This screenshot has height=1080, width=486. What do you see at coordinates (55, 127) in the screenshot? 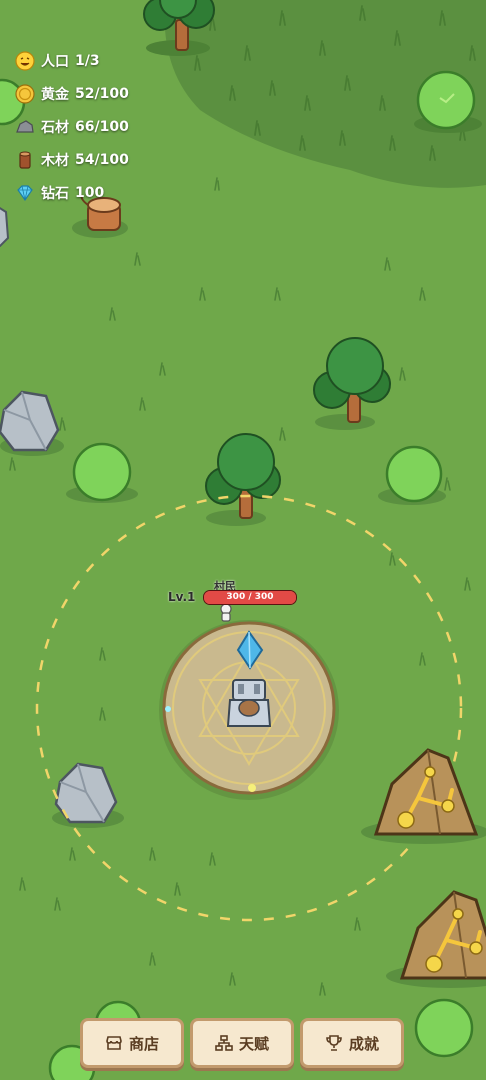
I see `resource-label: 石材` at bounding box center [55, 127].